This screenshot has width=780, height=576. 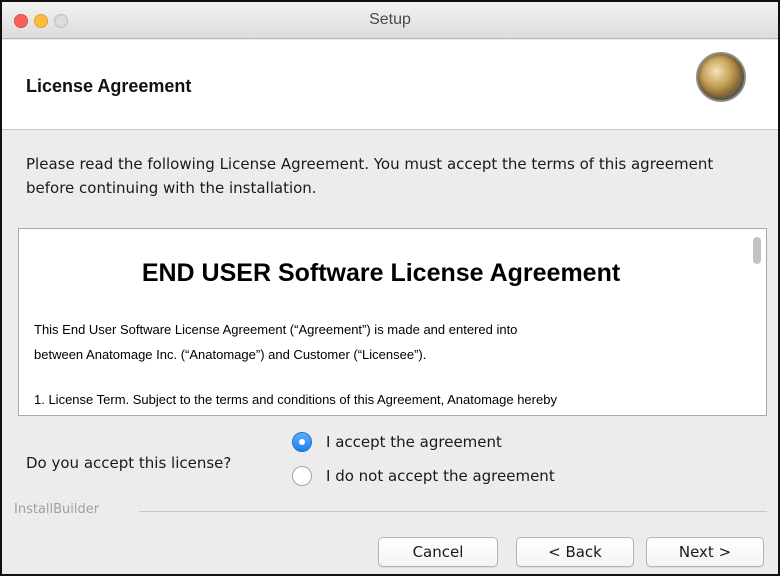 What do you see at coordinates (721, 77) in the screenshot?
I see `installer-logo-icon` at bounding box center [721, 77].